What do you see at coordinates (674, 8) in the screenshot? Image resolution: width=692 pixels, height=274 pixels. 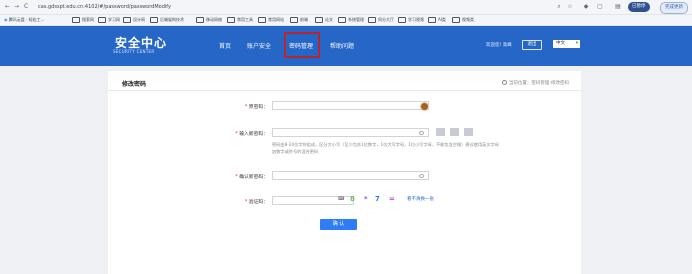 I see `update-button: 完成更新` at bounding box center [674, 8].